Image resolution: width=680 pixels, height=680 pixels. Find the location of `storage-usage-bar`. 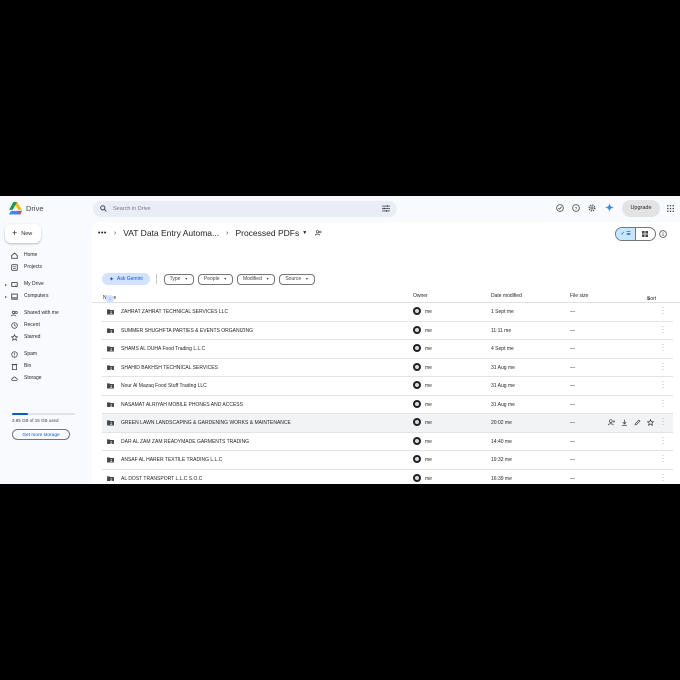

storage-usage-bar is located at coordinates (43, 414).